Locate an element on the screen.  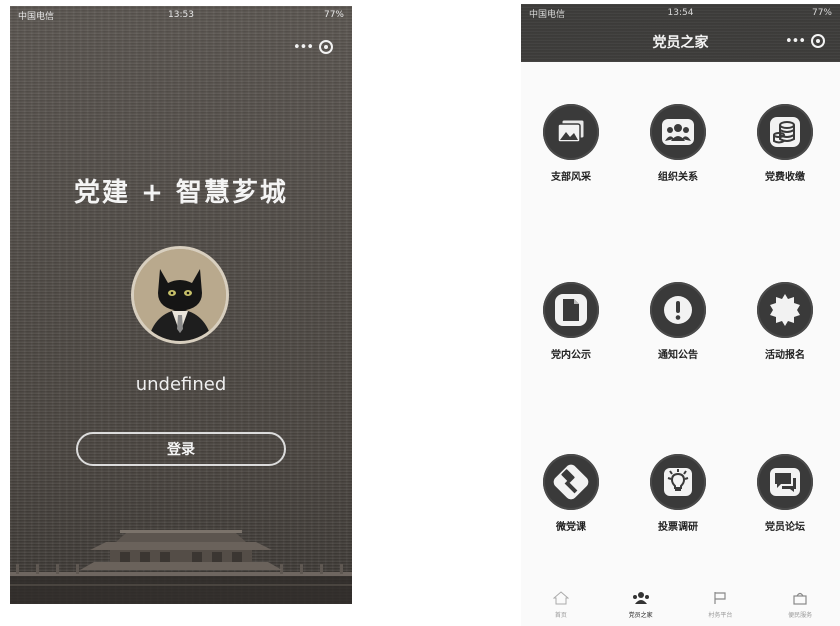
tab-label: 村务平台 is located at coordinates (720, 615).